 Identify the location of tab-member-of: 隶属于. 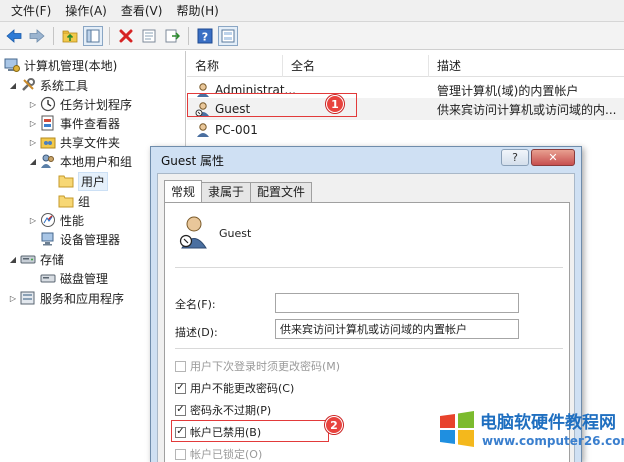
(226, 192).